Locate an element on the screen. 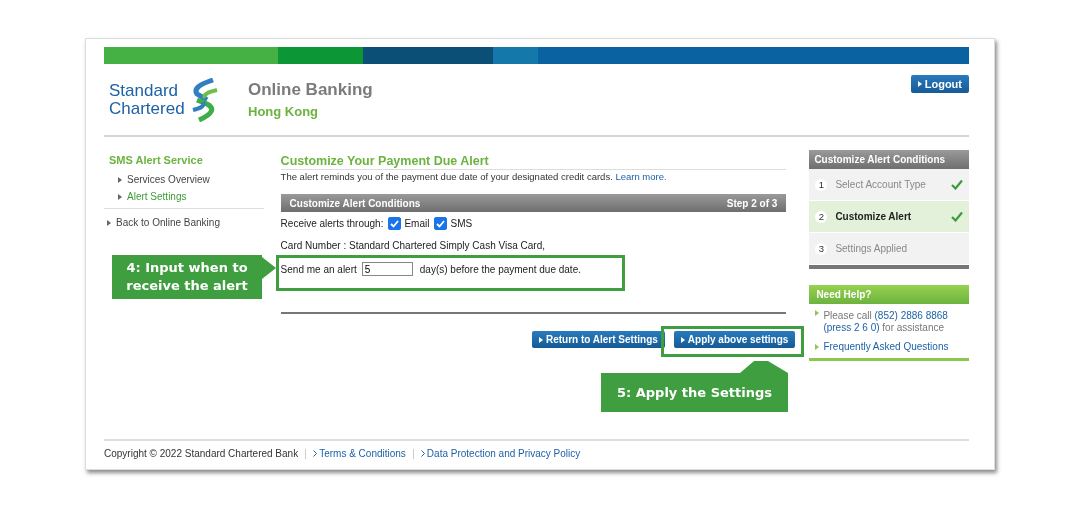 The width and height of the screenshot is (1077, 520). faq-link: Frequently Asked Questions is located at coordinates (886, 347).